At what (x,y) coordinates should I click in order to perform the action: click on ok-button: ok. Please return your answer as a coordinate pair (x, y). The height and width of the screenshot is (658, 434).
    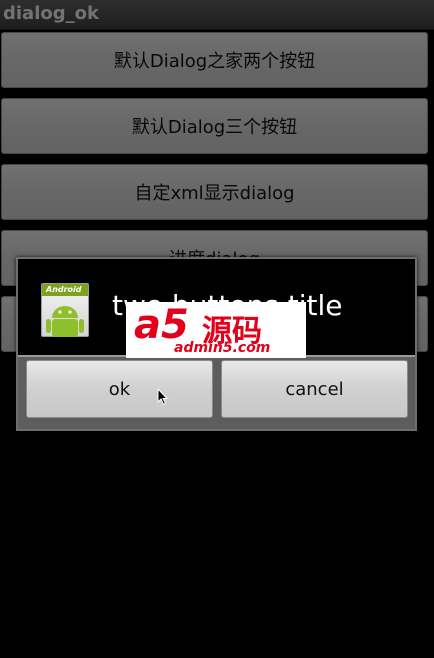
    Looking at the image, I should click on (119, 389).